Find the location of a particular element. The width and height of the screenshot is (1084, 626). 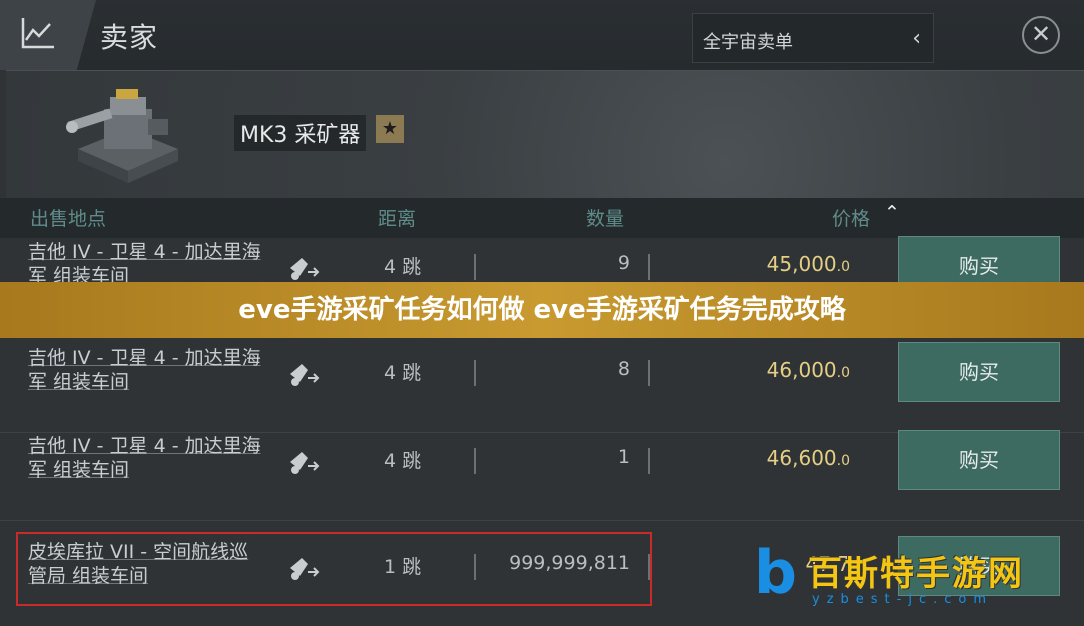

item-name: MK3 采矿器 is located at coordinates (300, 133).